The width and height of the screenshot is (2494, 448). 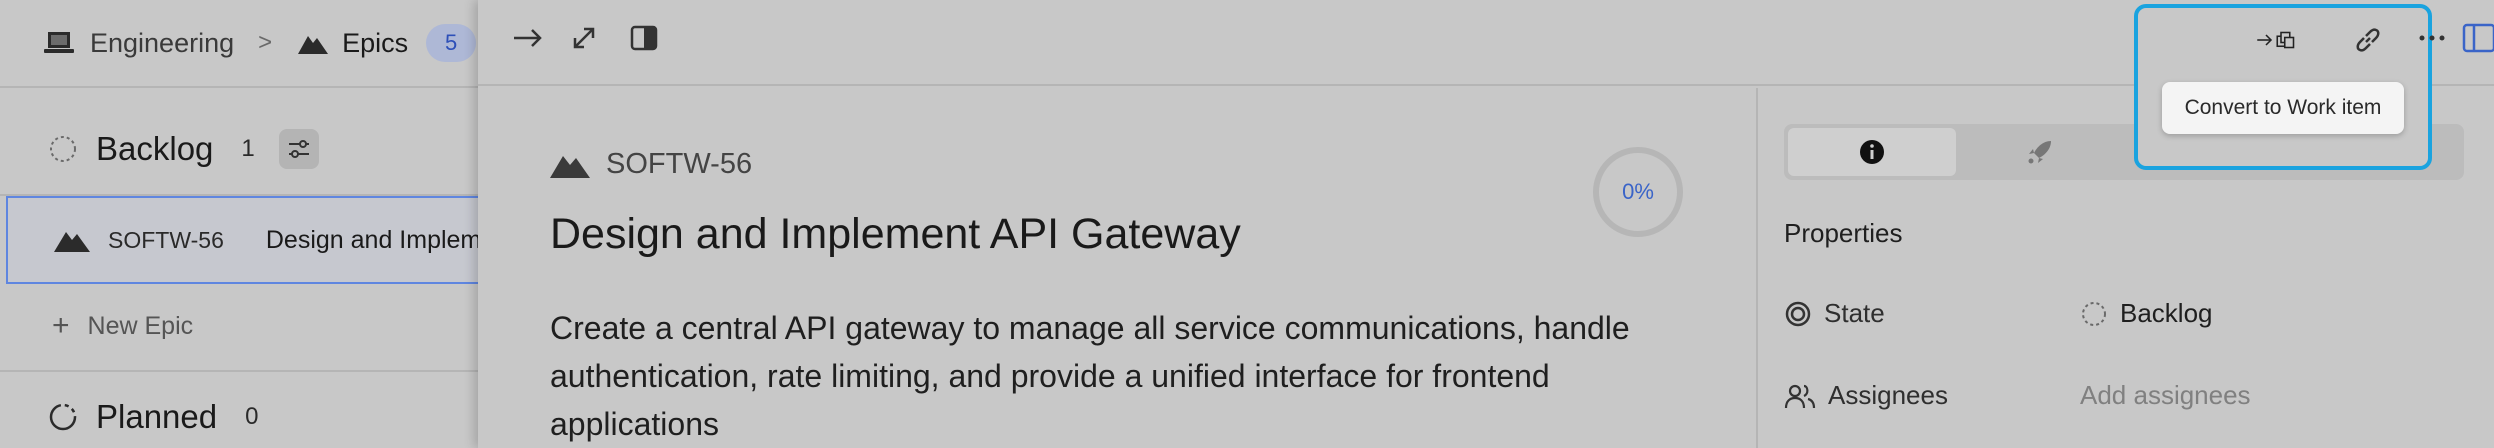 What do you see at coordinates (157, 416) in the screenshot?
I see `group-label: Planned` at bounding box center [157, 416].